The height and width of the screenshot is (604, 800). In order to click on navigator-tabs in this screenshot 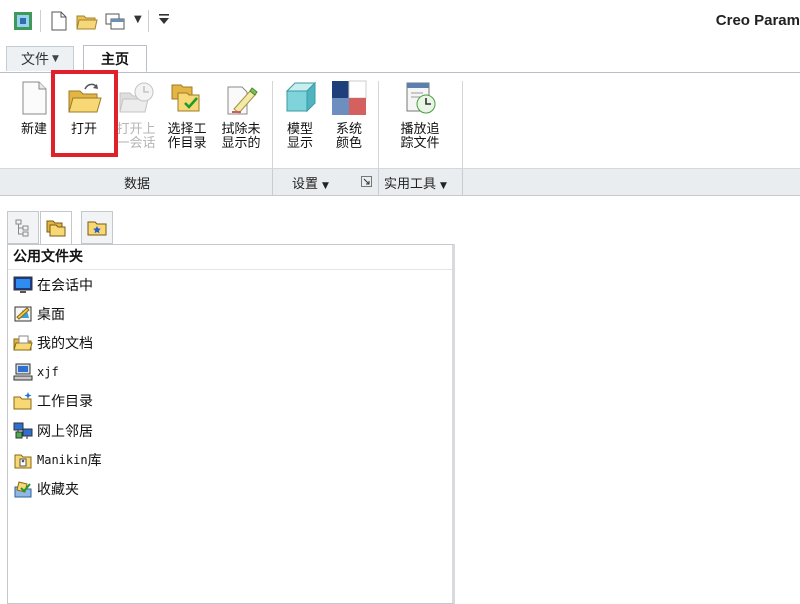, I will do `click(62, 228)`.